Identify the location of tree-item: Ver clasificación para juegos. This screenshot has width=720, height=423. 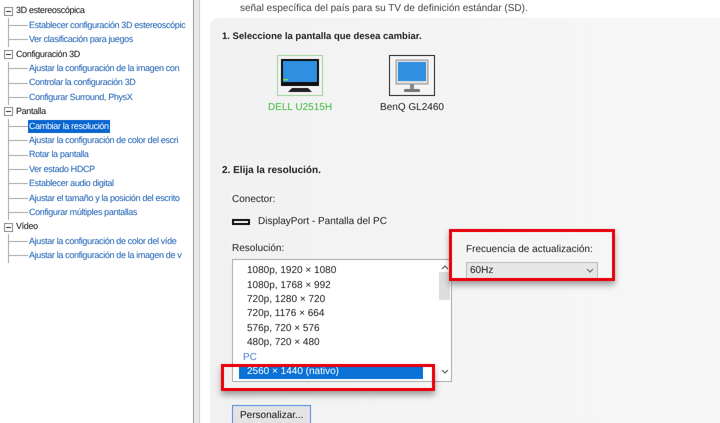
(81, 40).